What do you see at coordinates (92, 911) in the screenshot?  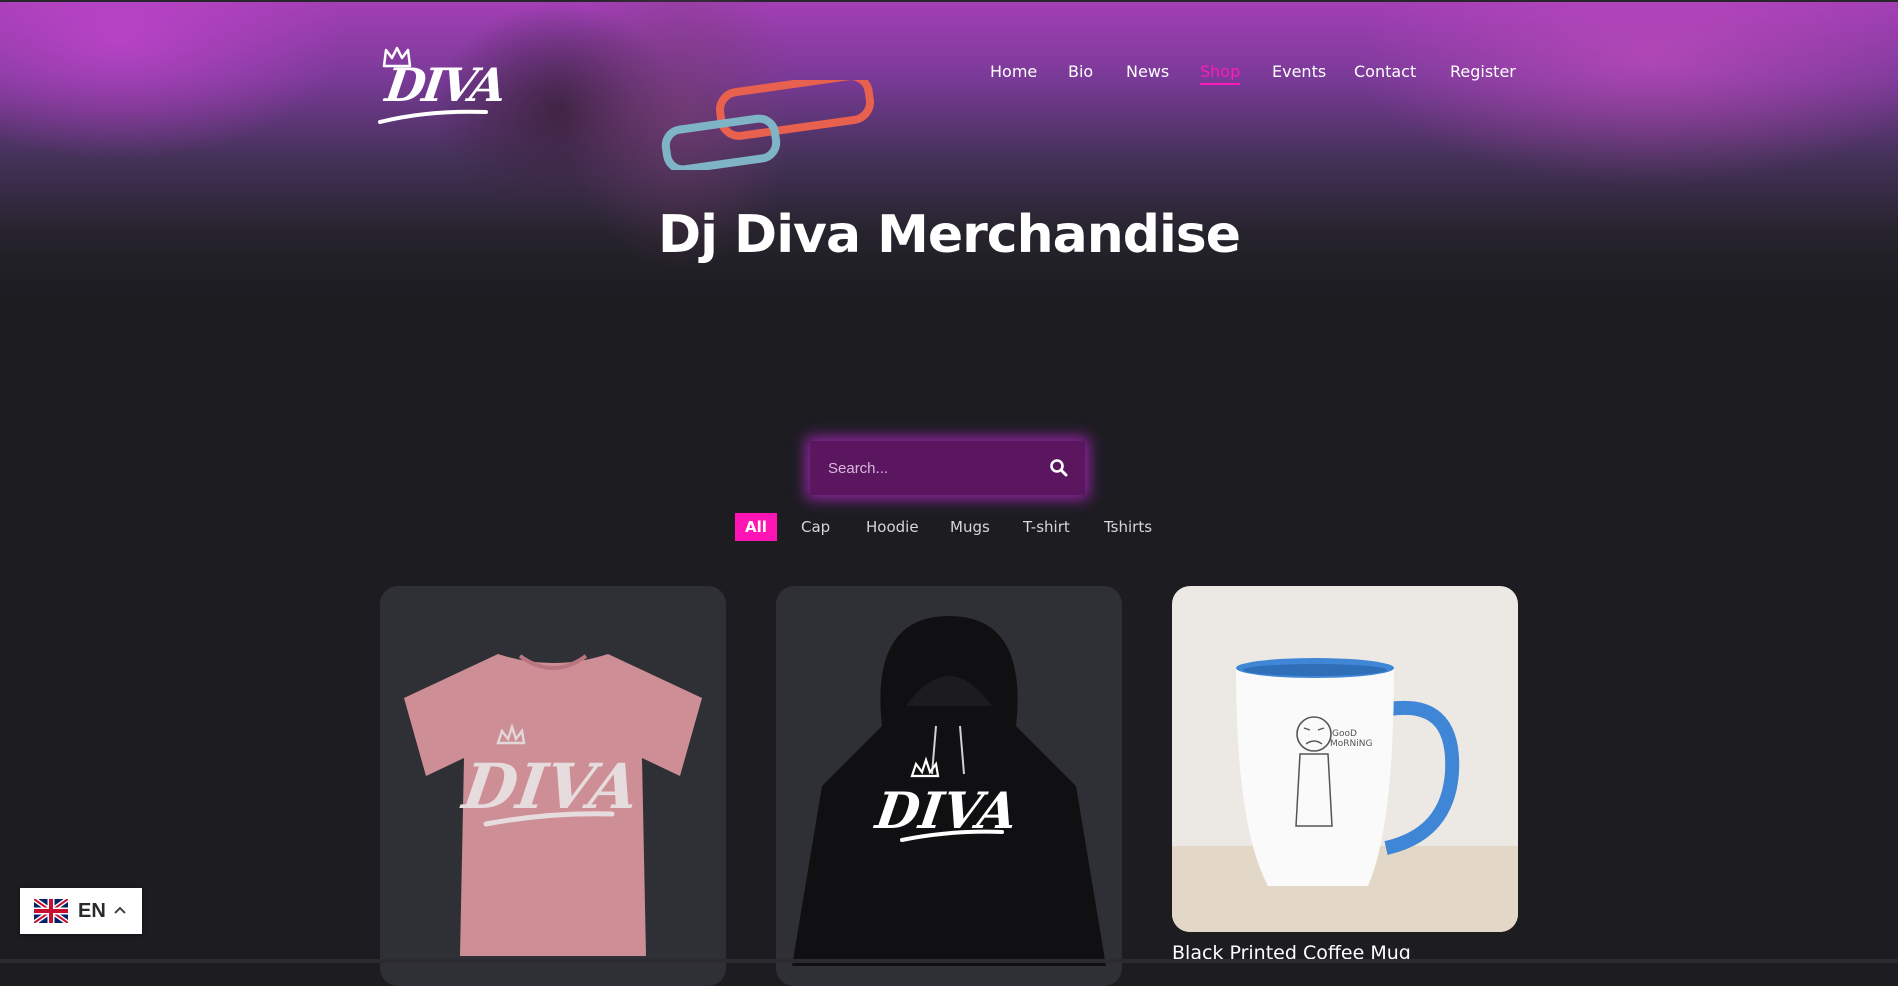 I see `language-code: EN` at bounding box center [92, 911].